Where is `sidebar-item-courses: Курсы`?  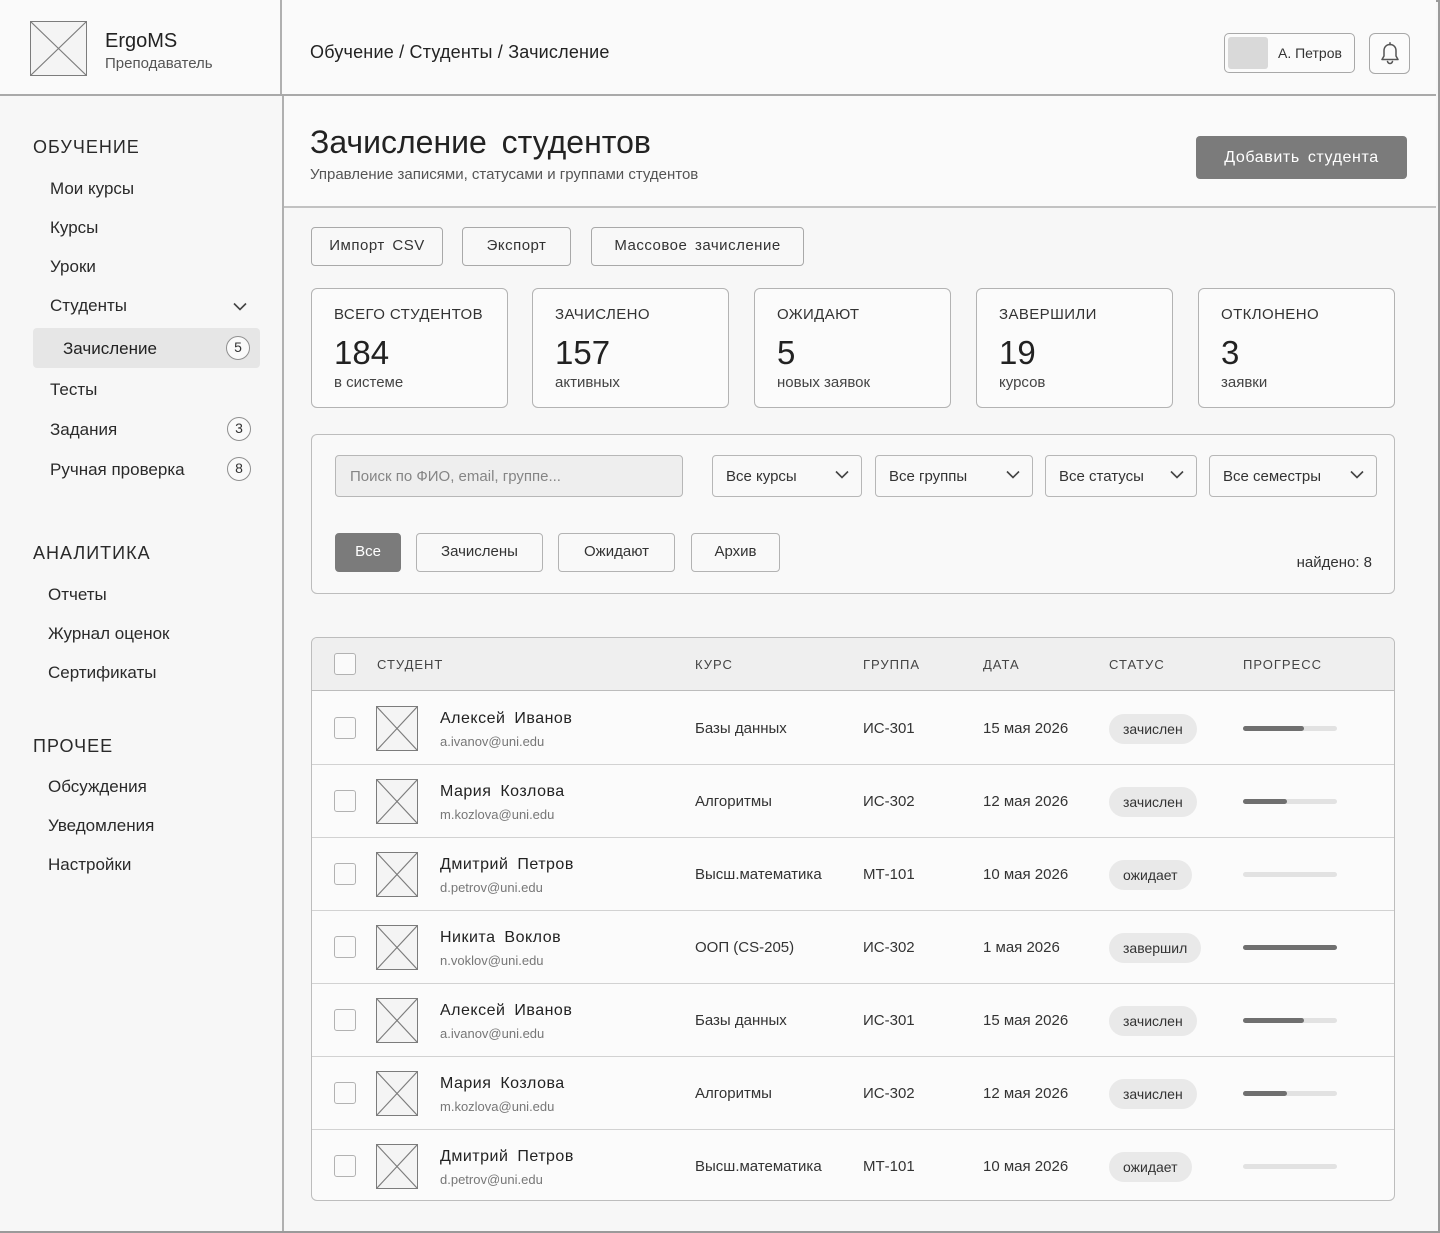
sidebar-item-courses: Курсы is located at coordinates (74, 228).